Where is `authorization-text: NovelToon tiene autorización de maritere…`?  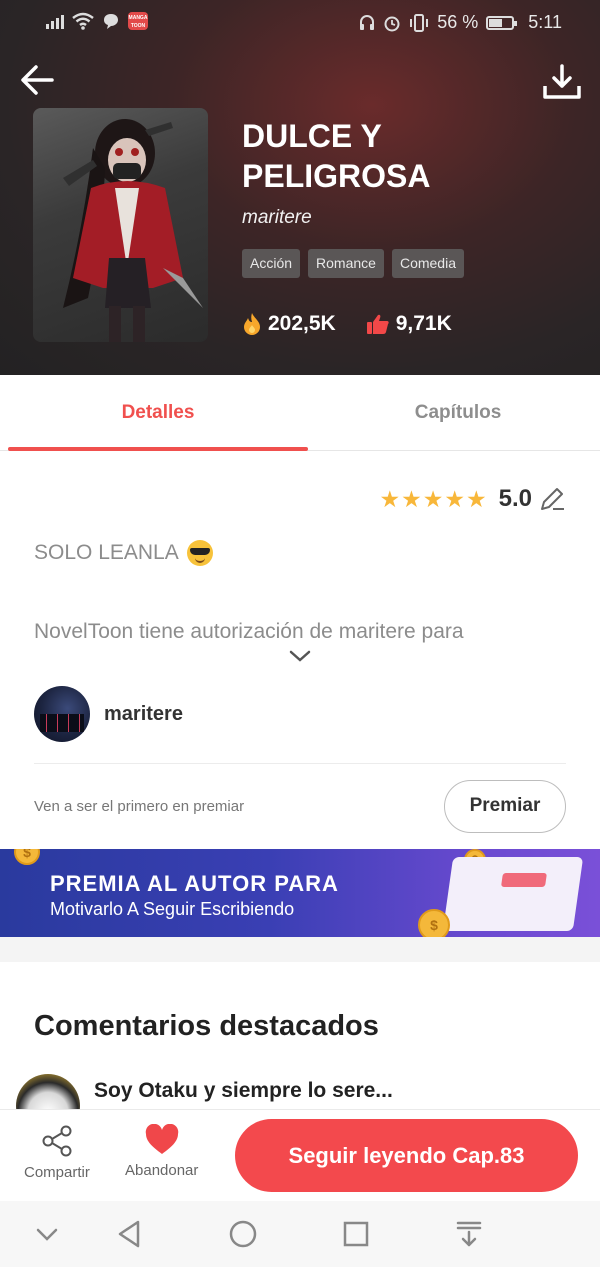 authorization-text: NovelToon tiene autorización de maritere… is located at coordinates (249, 631).